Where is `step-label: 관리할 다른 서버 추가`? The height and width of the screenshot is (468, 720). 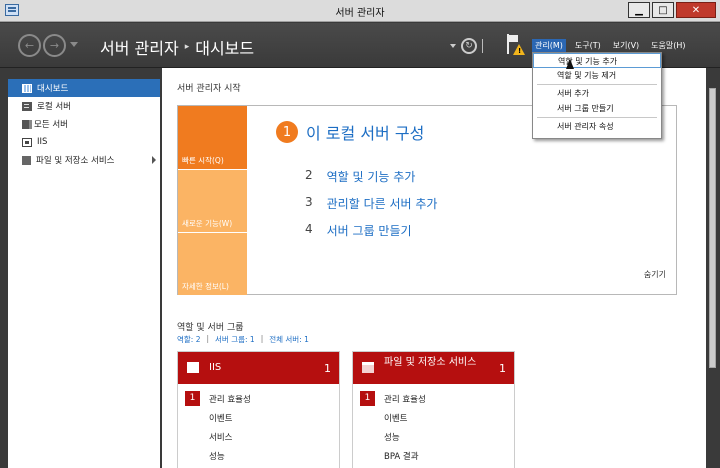 step-label: 관리할 다른 서버 추가 is located at coordinates (382, 204).